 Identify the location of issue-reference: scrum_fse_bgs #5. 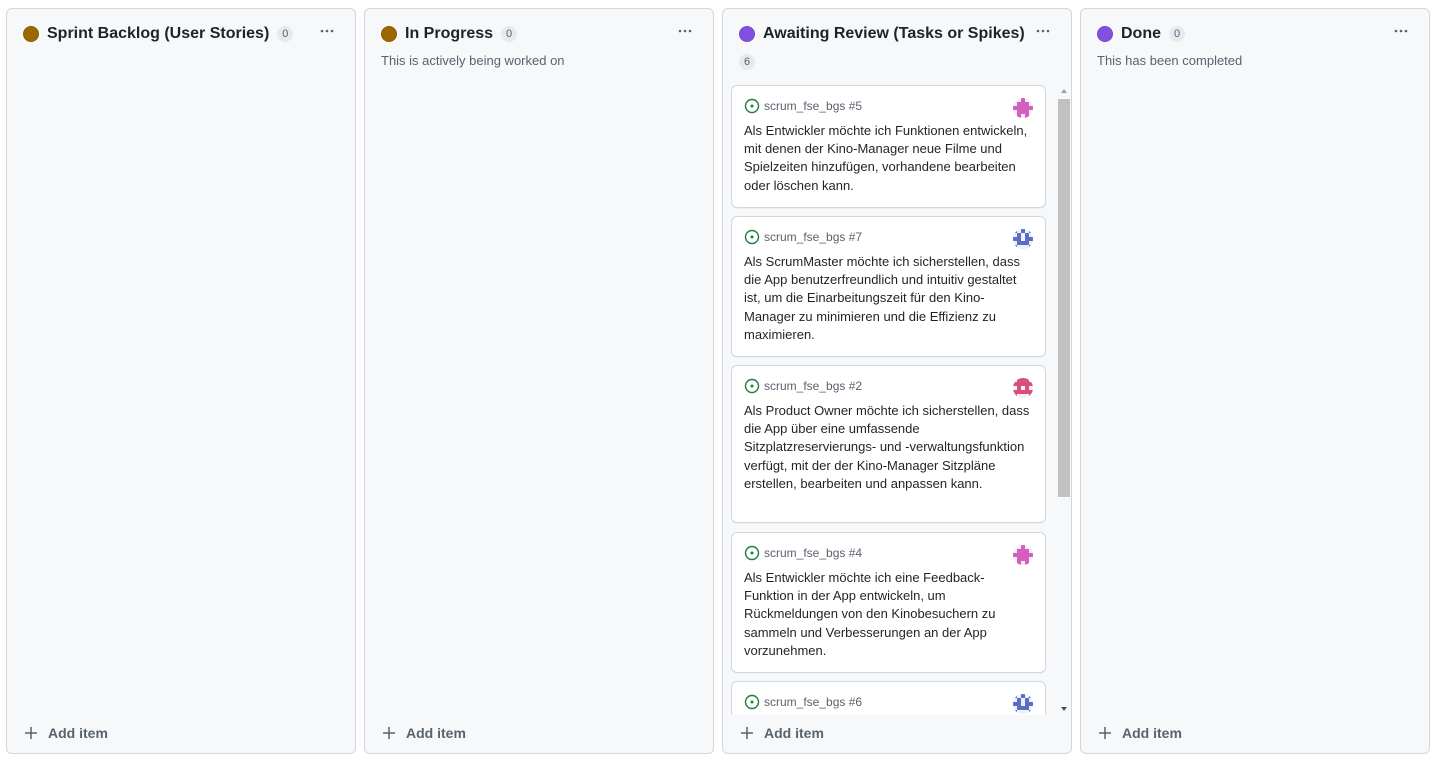
(803, 106).